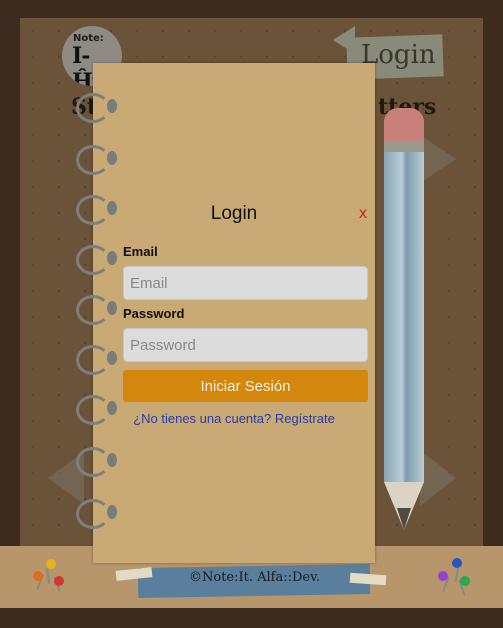 The image size is (503, 628). Describe the element at coordinates (154, 313) in the screenshot. I see `password-label: Password` at that location.